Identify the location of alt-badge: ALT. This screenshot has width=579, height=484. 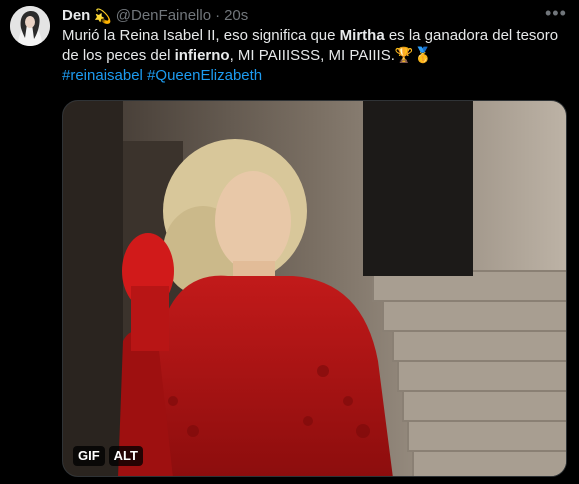
(125, 456).